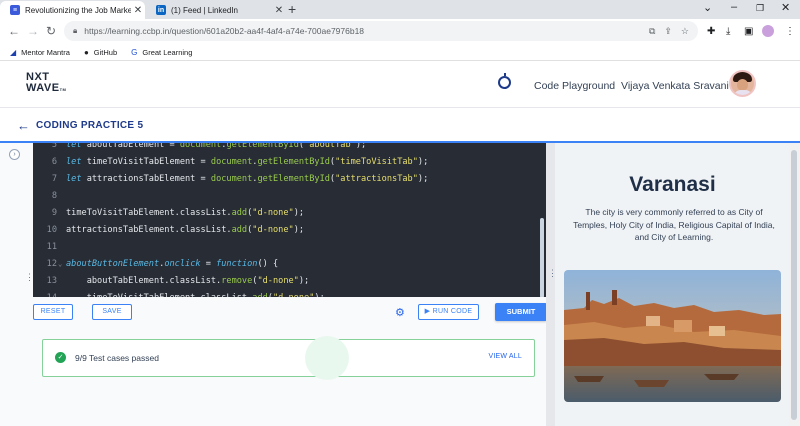 This screenshot has height=426, width=800. What do you see at coordinates (117, 358) in the screenshot?
I see `test-result-text: 9/9 Test cases passed` at bounding box center [117, 358].